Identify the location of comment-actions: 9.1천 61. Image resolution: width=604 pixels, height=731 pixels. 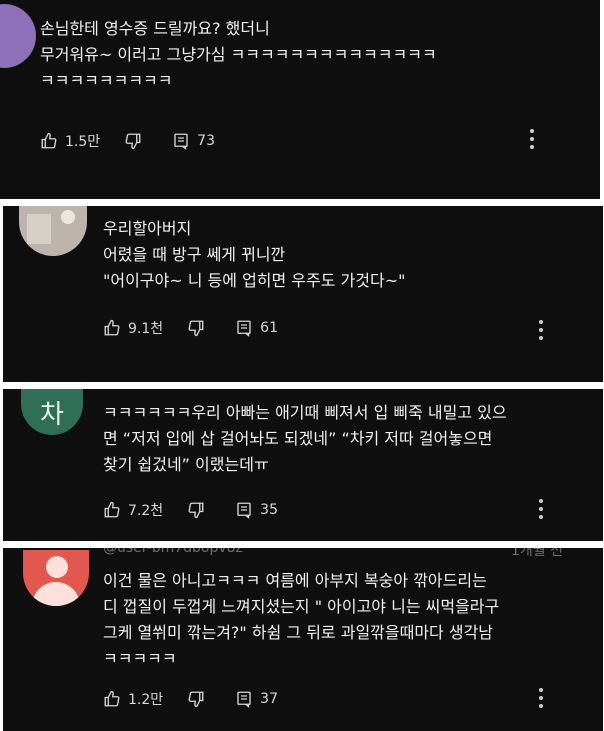
(190, 328).